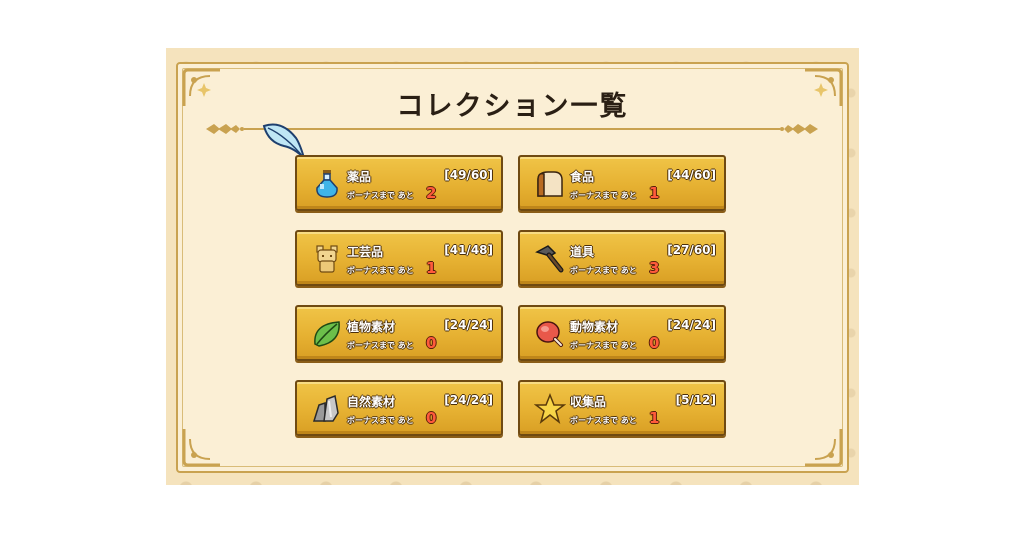  Describe the element at coordinates (654, 268) in the screenshot. I see `remaining-count: 3` at that location.